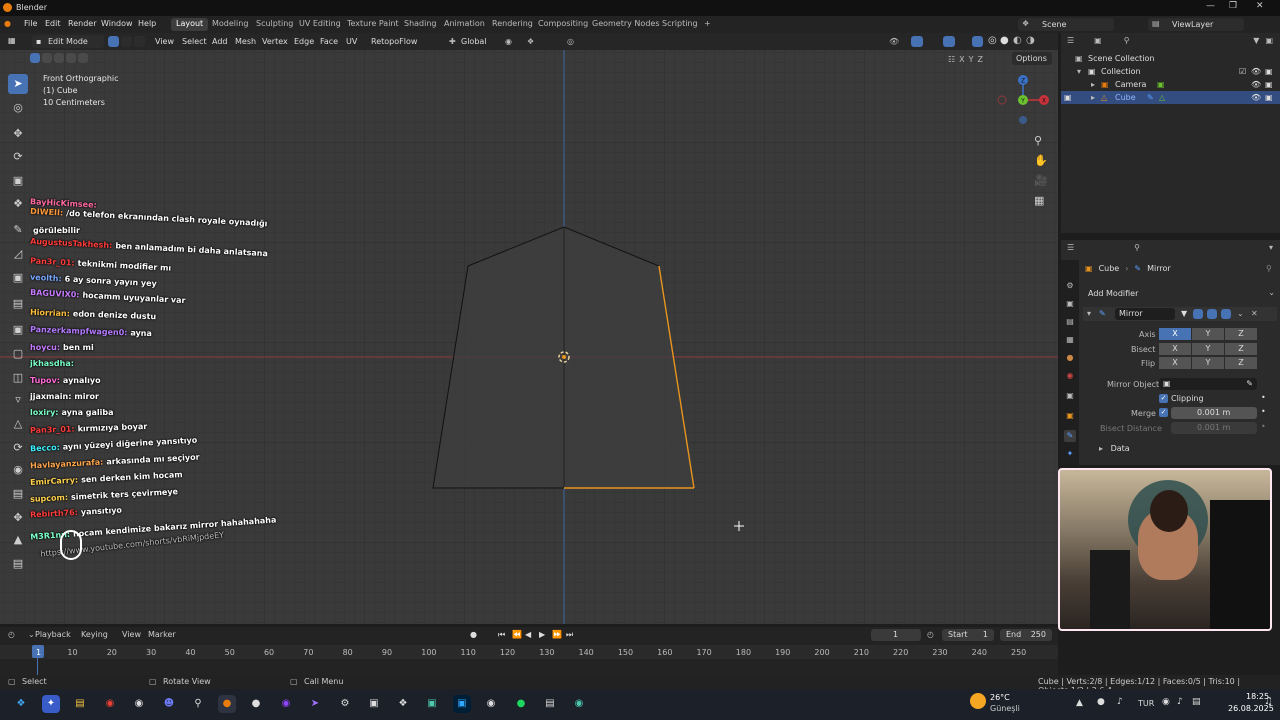 This screenshot has width=1280, height=720. Describe the element at coordinates (1070, 416) in the screenshot. I see `object-tab-icon: ▣` at that location.